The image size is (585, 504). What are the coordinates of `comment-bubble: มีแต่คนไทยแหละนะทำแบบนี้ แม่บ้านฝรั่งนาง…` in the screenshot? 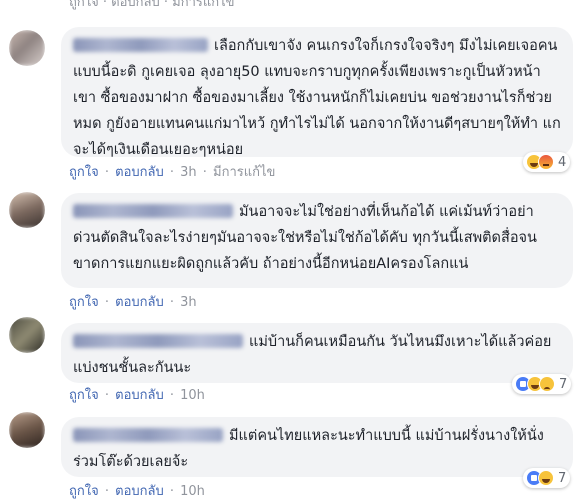 It's located at (317, 447).